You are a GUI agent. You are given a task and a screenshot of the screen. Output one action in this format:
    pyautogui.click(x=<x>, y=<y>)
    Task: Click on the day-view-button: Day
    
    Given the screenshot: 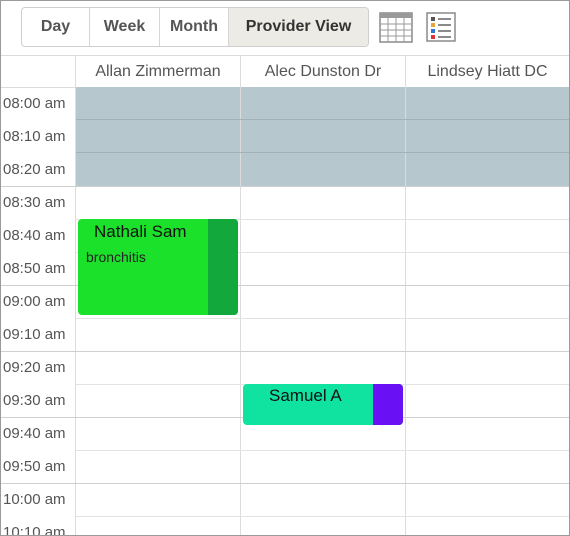 What is the action you would take?
    pyautogui.click(x=56, y=27)
    